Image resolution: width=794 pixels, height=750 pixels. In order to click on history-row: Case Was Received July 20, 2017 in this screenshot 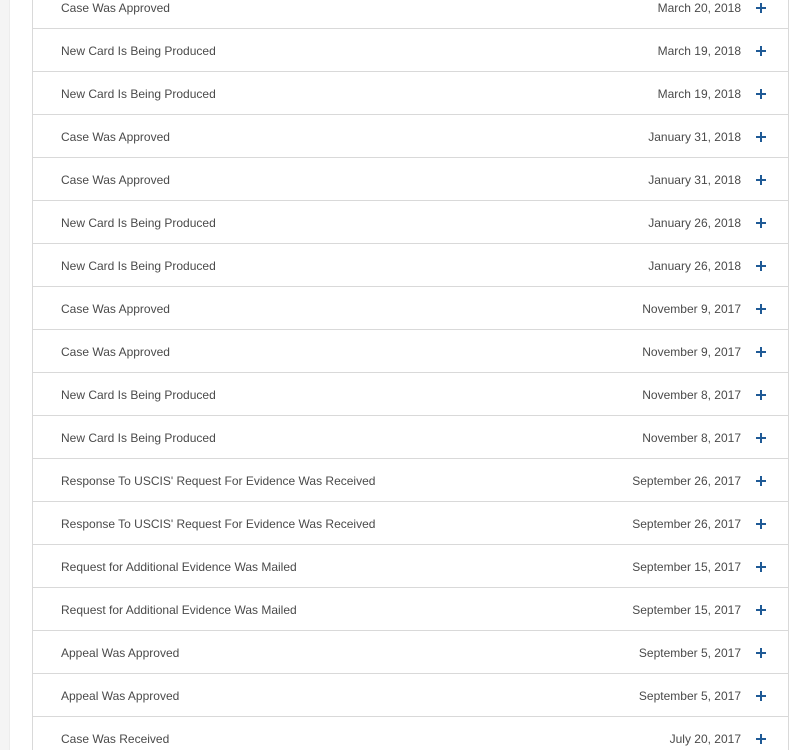, I will do `click(410, 733)`.